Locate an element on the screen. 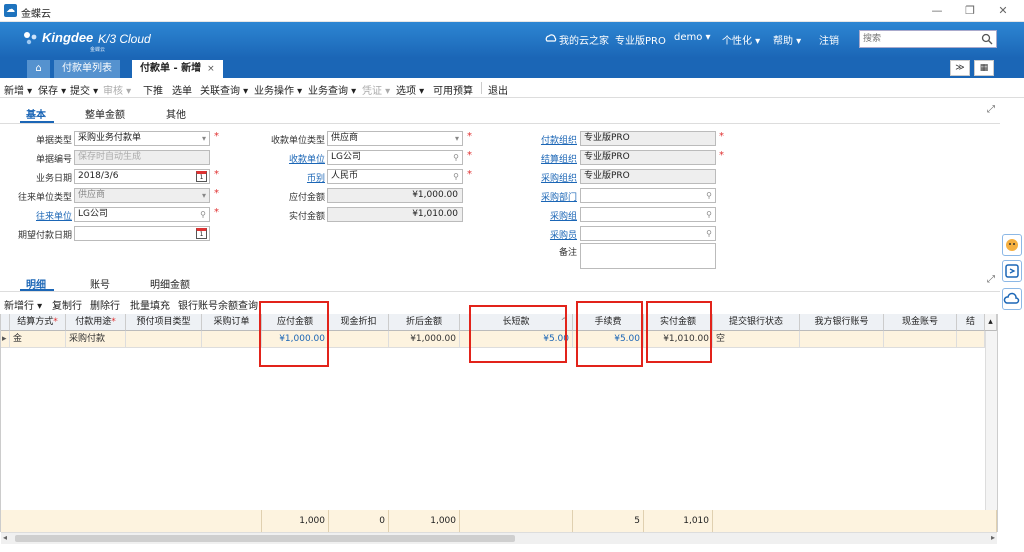  business-query-button: 业务查询 ▾ is located at coordinates (332, 89).